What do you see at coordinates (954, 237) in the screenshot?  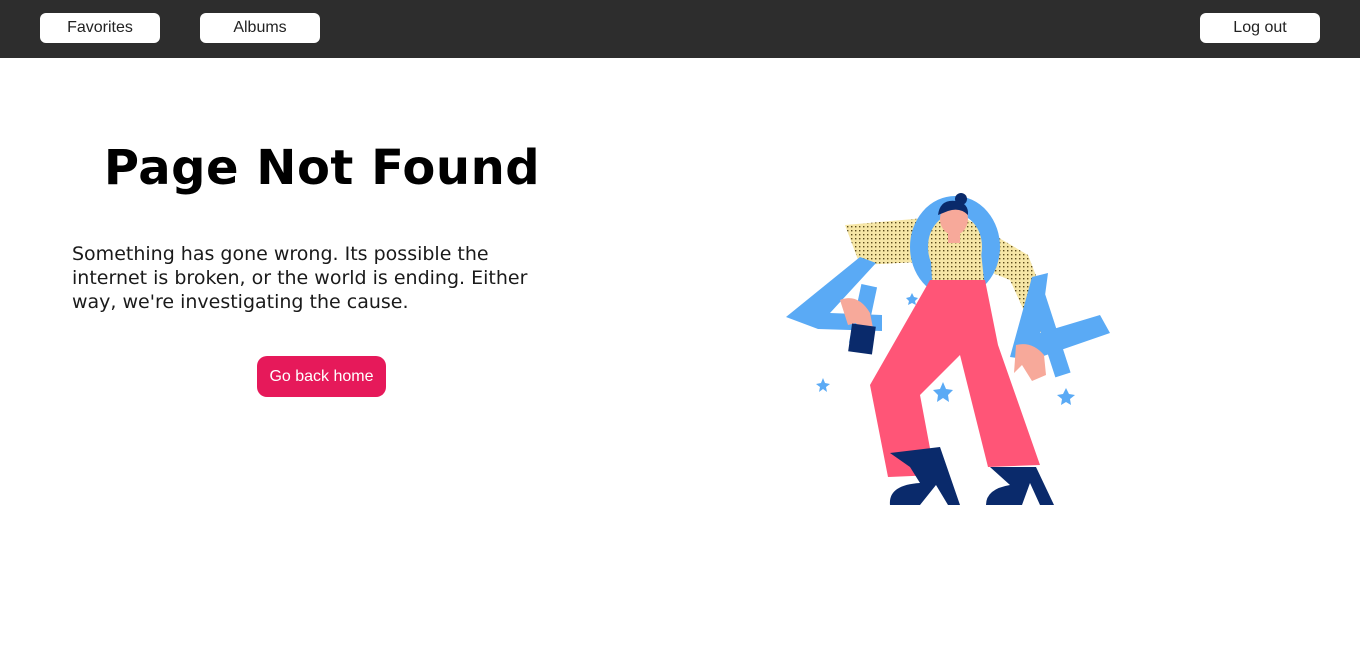 I see `neck` at bounding box center [954, 237].